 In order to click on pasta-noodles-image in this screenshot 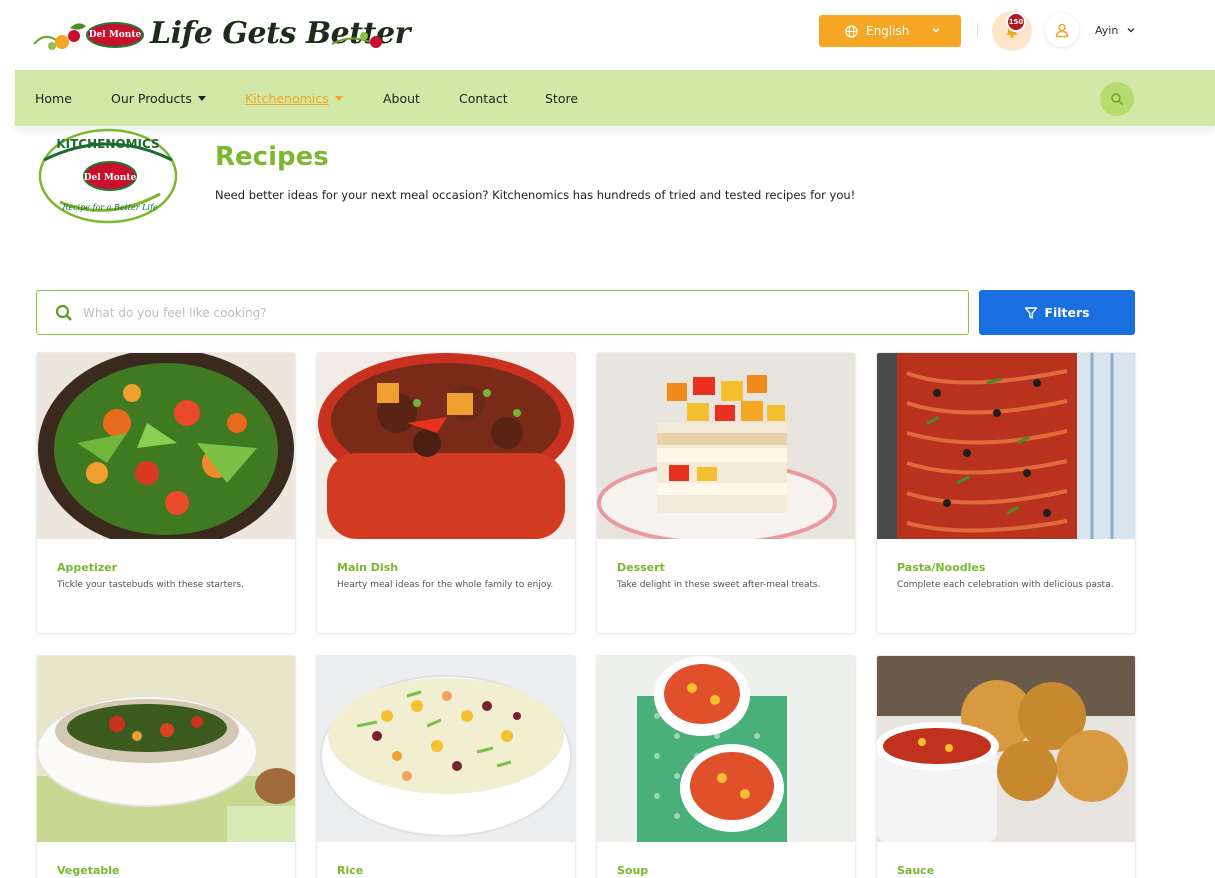, I will do `click(1006, 446)`.